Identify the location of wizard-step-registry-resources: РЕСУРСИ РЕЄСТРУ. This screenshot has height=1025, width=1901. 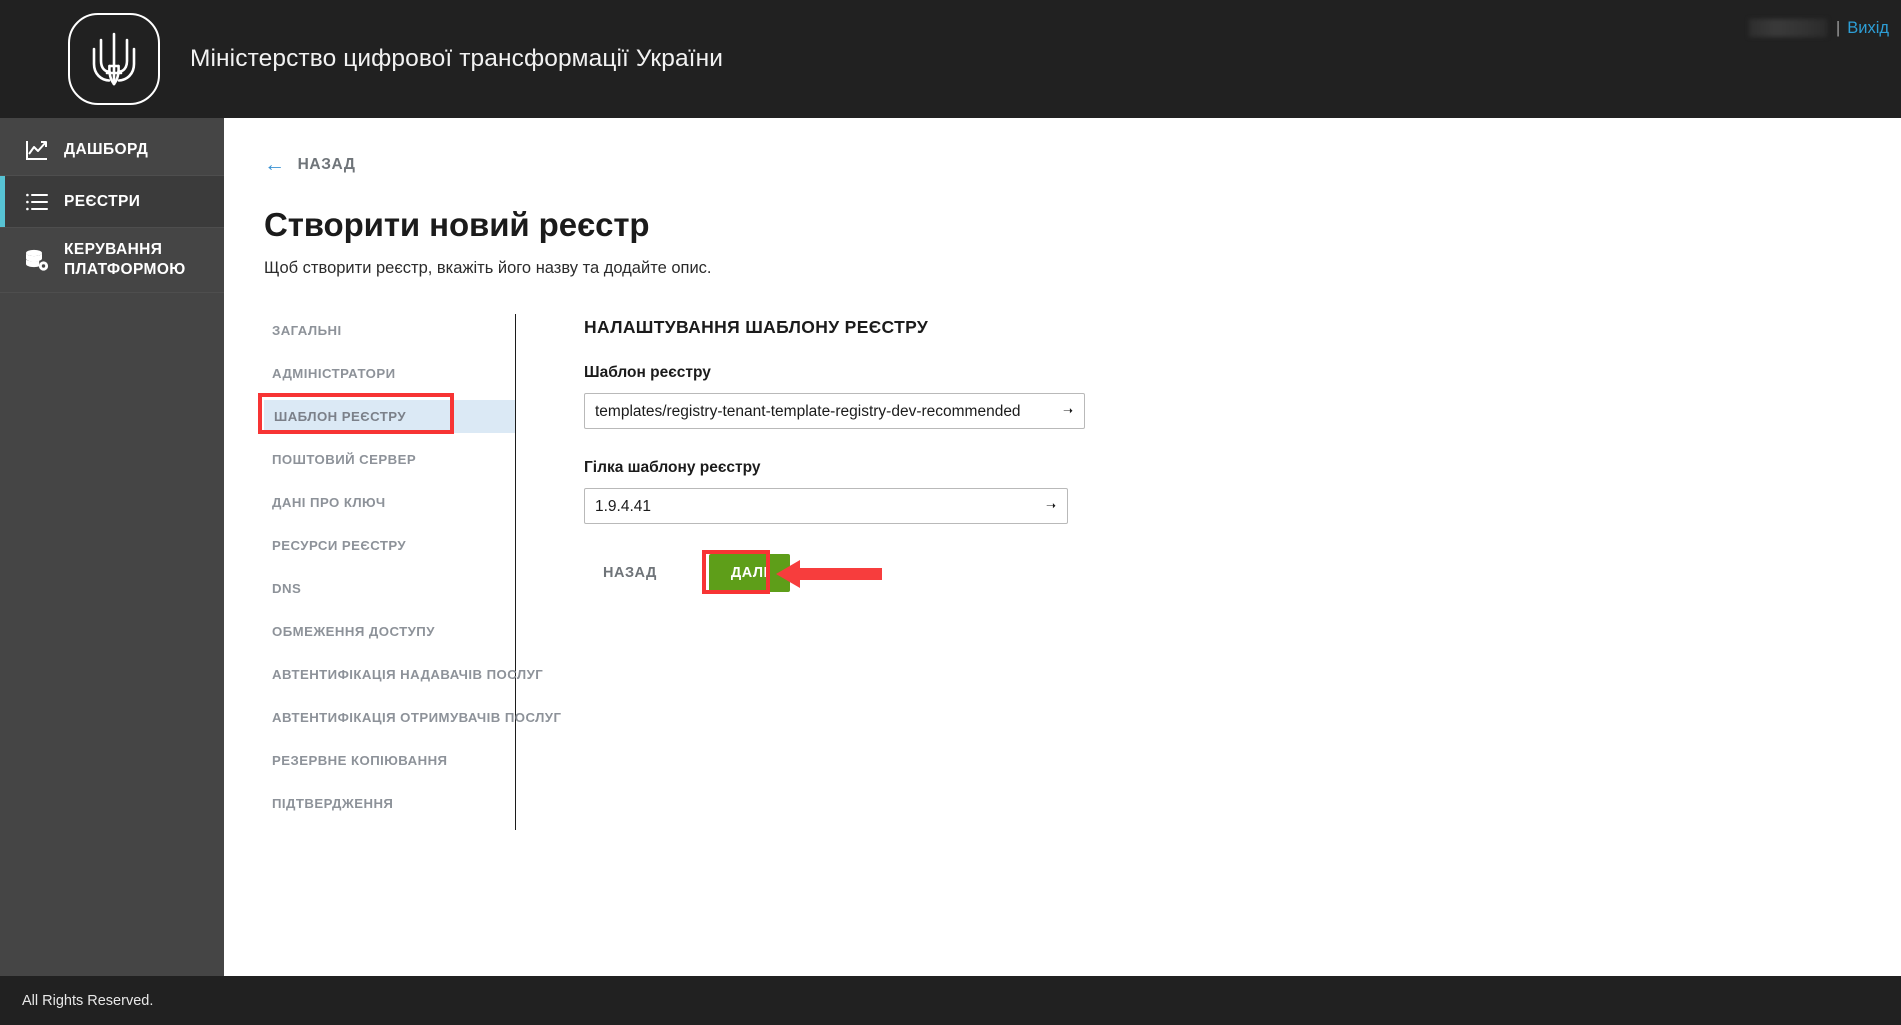
(389, 545).